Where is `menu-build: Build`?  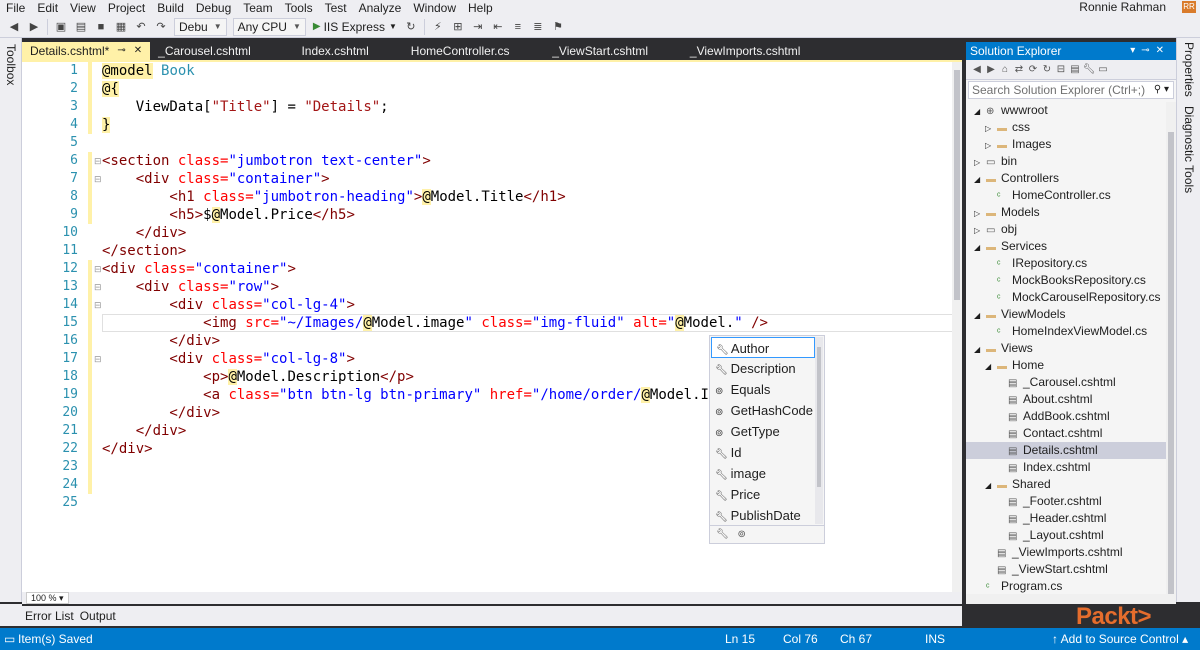
menu-build: Build is located at coordinates (170, 8).